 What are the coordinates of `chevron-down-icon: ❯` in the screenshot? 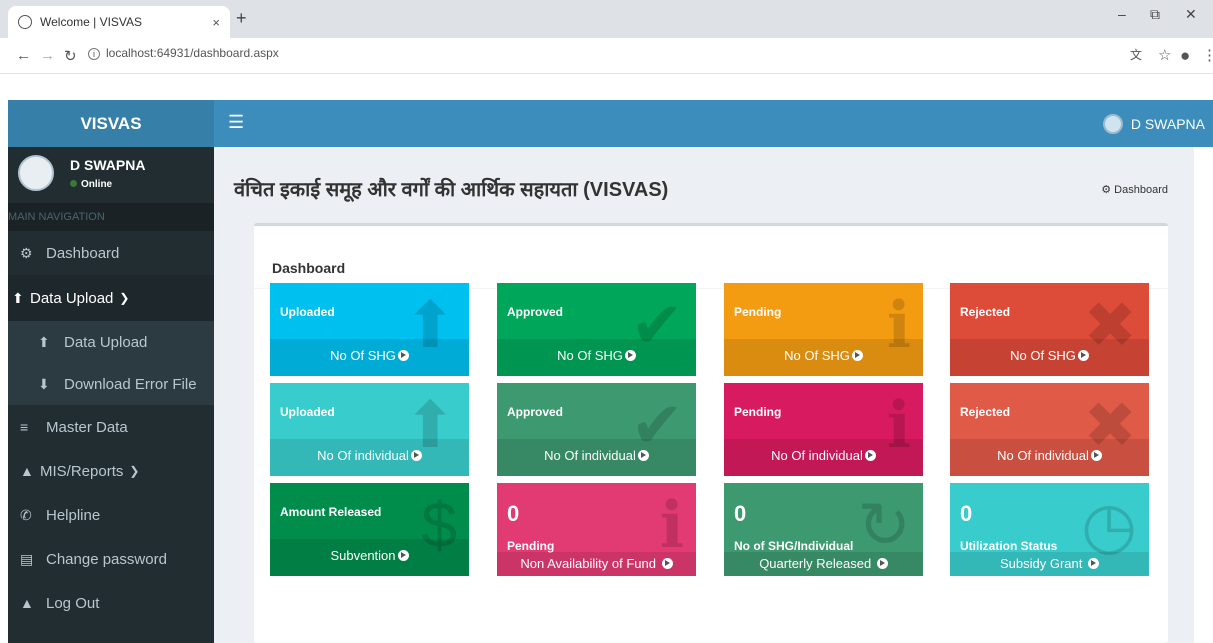 It's located at (124, 298).